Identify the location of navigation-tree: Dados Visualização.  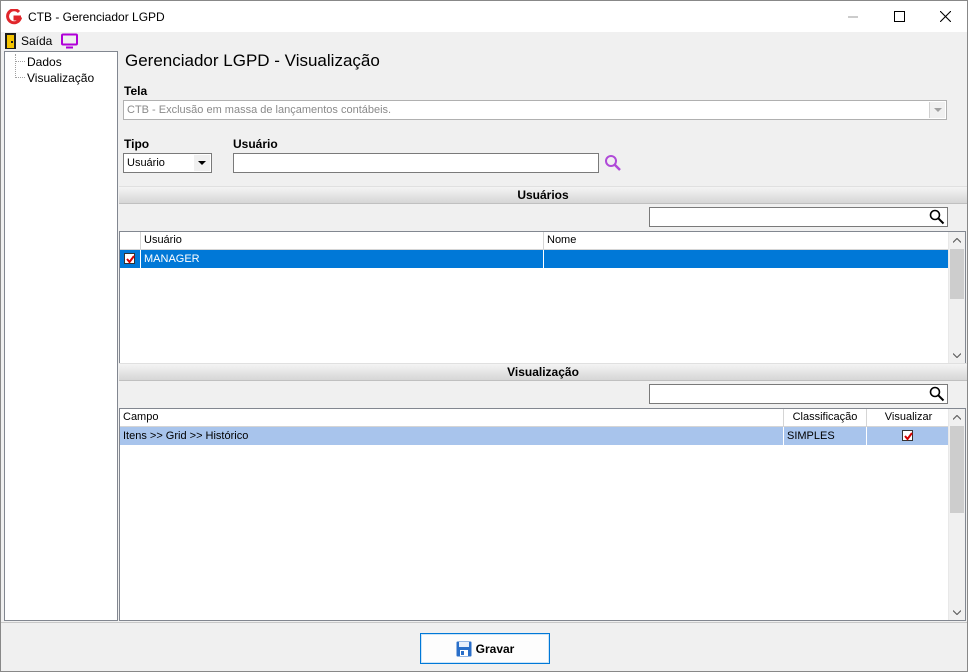
(61, 336).